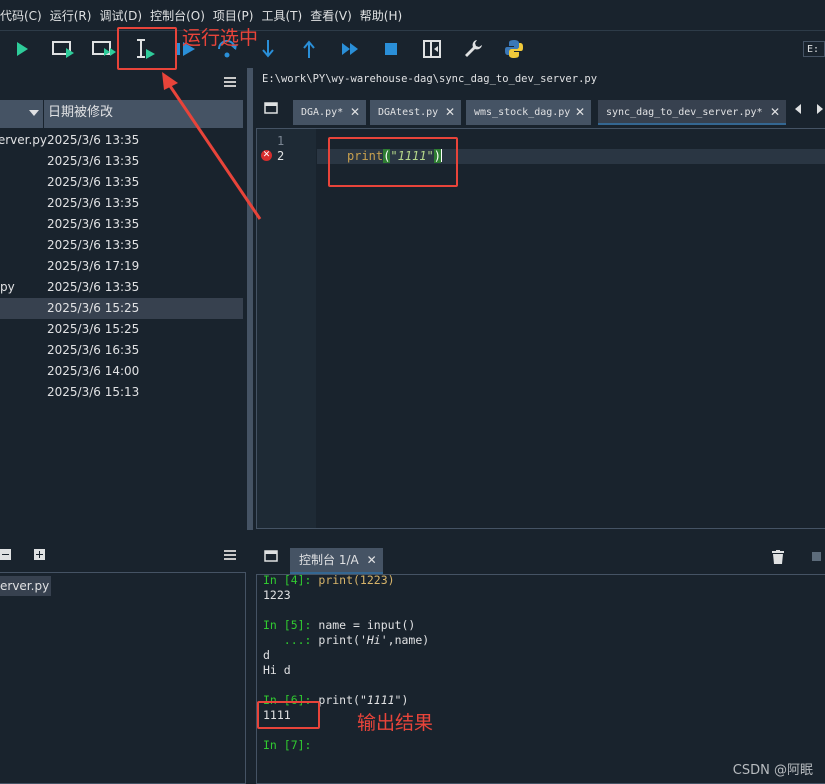 This screenshot has height=784, width=825. I want to click on file-row: 2025/3/6 15:13, so click(121, 392).